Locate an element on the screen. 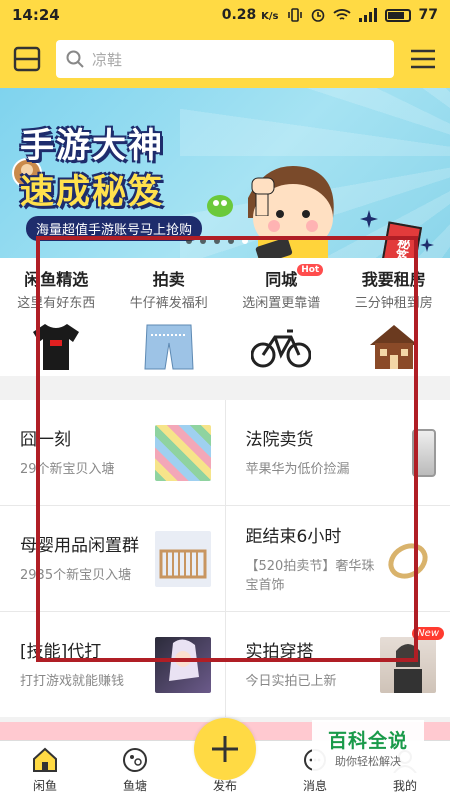  battery-icon is located at coordinates (397, 15).